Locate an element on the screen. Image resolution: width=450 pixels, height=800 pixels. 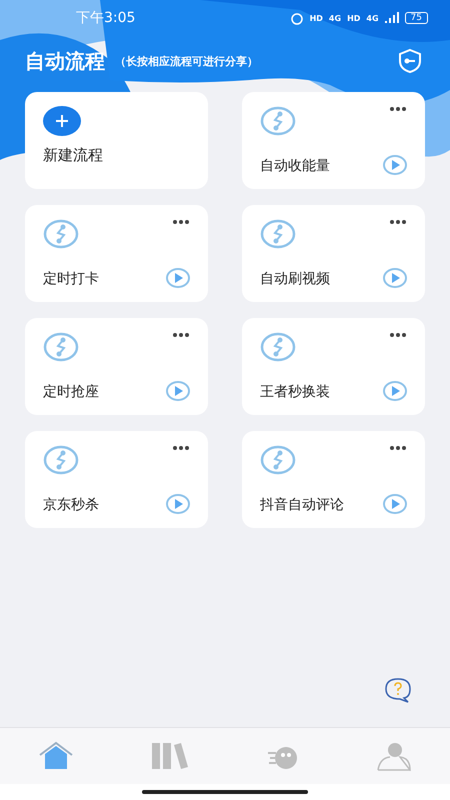
card-title: 自动刷视频 is located at coordinates (295, 279).